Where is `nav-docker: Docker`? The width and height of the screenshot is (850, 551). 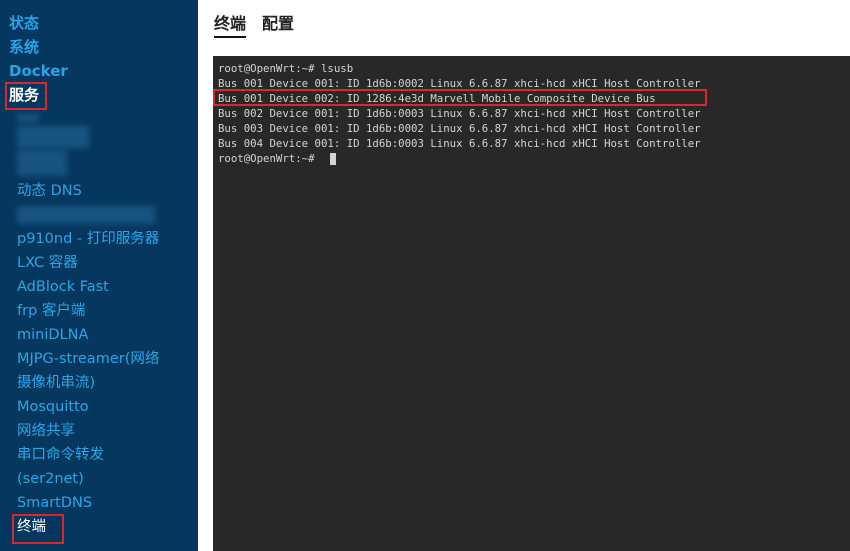
nav-docker: Docker is located at coordinates (38, 71).